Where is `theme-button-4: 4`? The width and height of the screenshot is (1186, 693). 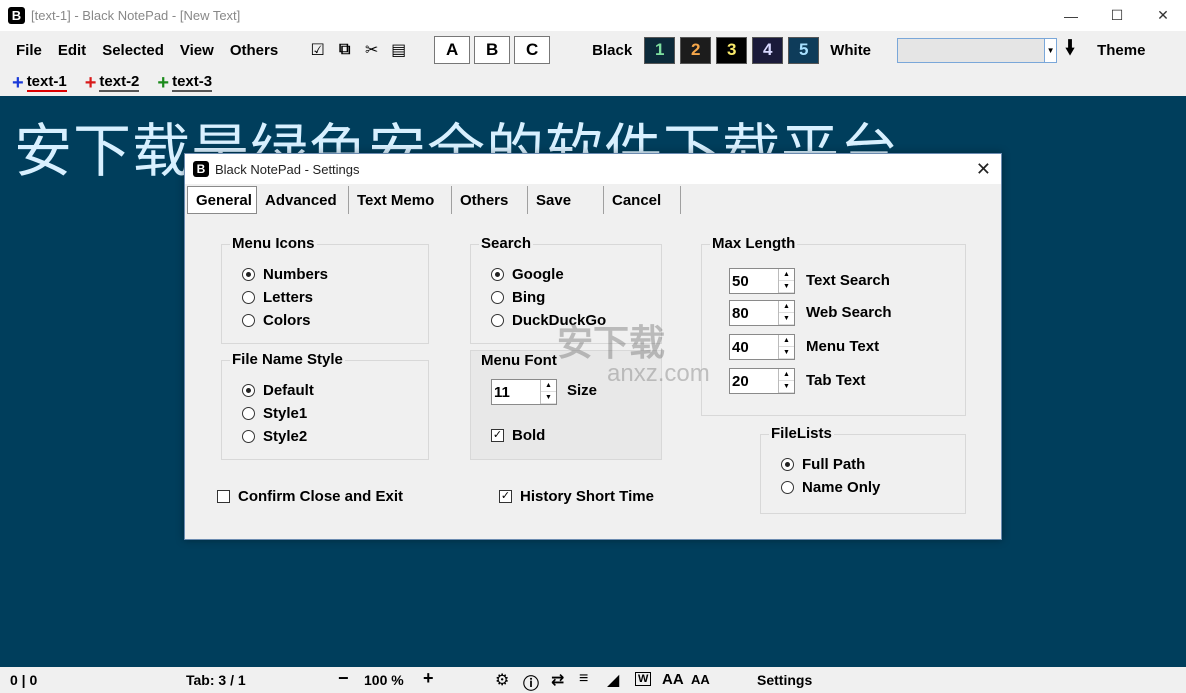
theme-button-4: 4 is located at coordinates (768, 50).